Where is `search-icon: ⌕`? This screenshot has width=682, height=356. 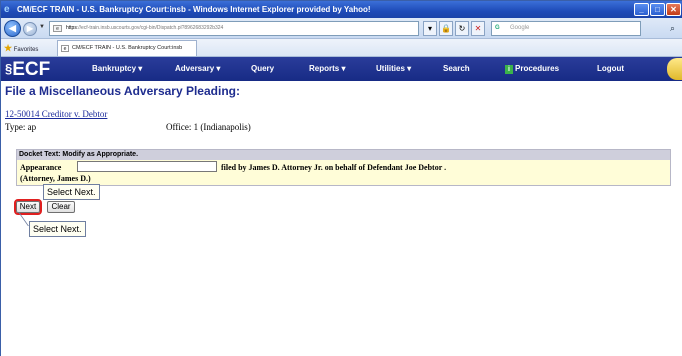 search-icon: ⌕ is located at coordinates (672, 28).